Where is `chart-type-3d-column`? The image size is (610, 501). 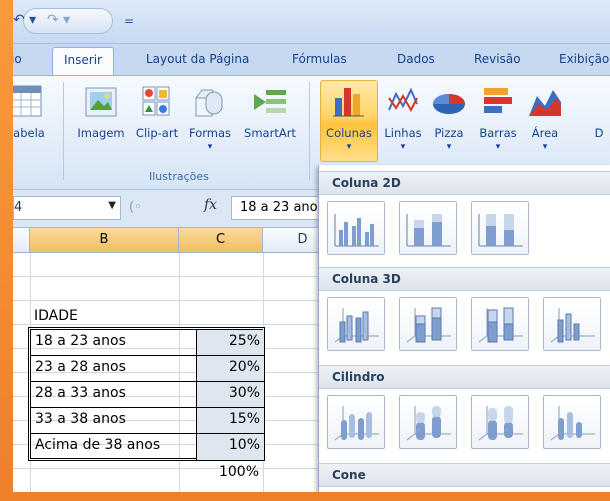 chart-type-3d-column is located at coordinates (572, 324).